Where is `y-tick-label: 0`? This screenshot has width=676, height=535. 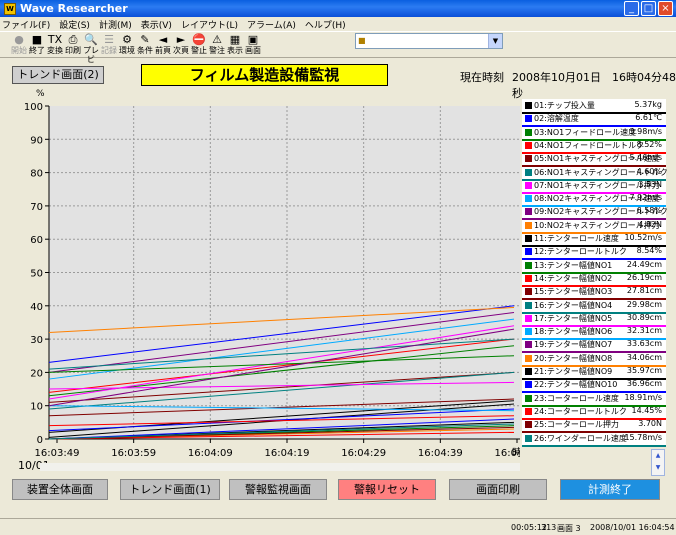 y-tick-label: 0 is located at coordinates (40, 440).